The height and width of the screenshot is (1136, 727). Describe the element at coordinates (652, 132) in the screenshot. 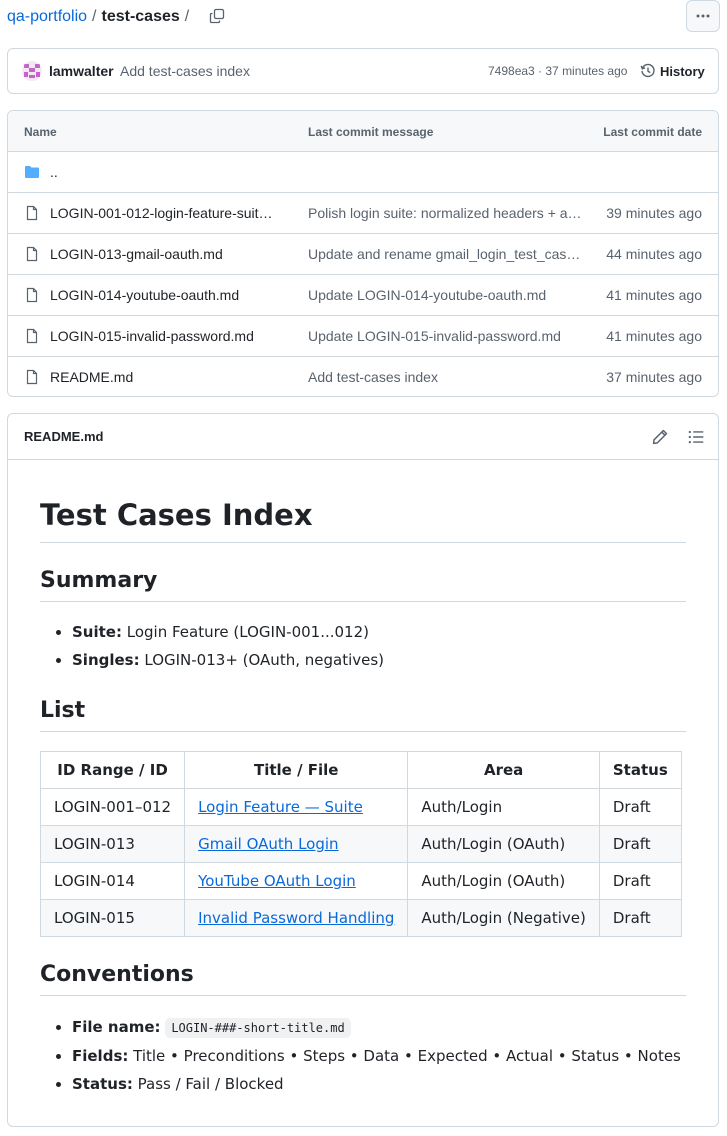

I see `column-header-last-commit-date: Last commit date` at that location.